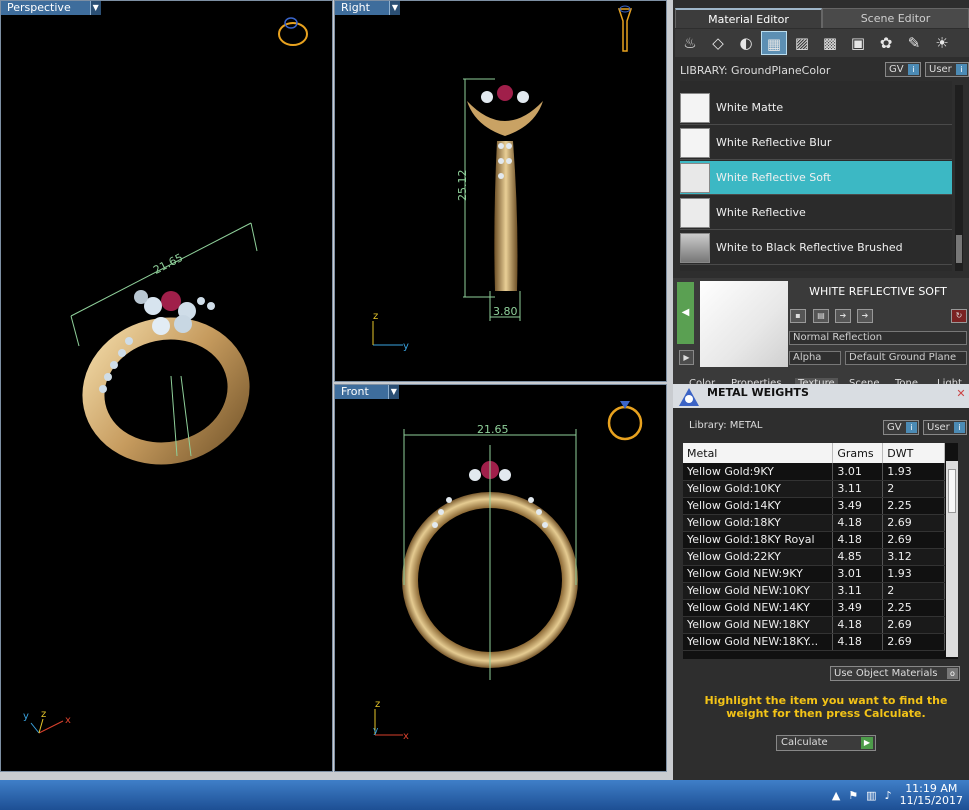 The height and width of the screenshot is (810, 969). Describe the element at coordinates (826, 743) in the screenshot. I see `calculate-button: Calculate ▶` at that location.